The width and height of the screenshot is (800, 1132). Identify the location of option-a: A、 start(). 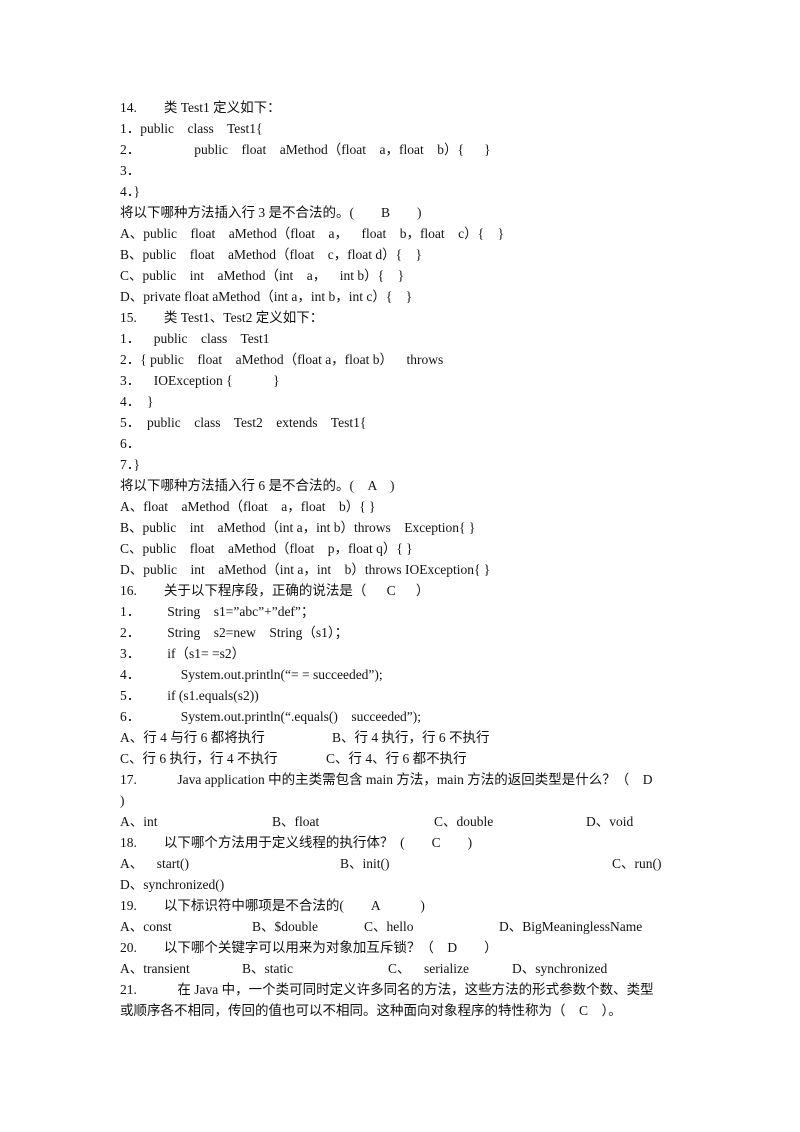
(154, 863).